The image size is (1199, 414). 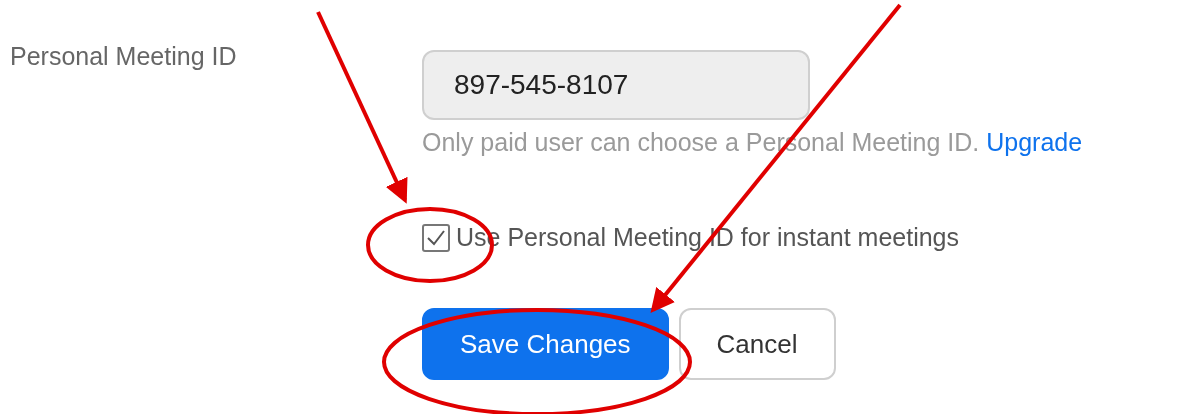 I want to click on field-label: Personal Meeting ID, so click(x=123, y=56).